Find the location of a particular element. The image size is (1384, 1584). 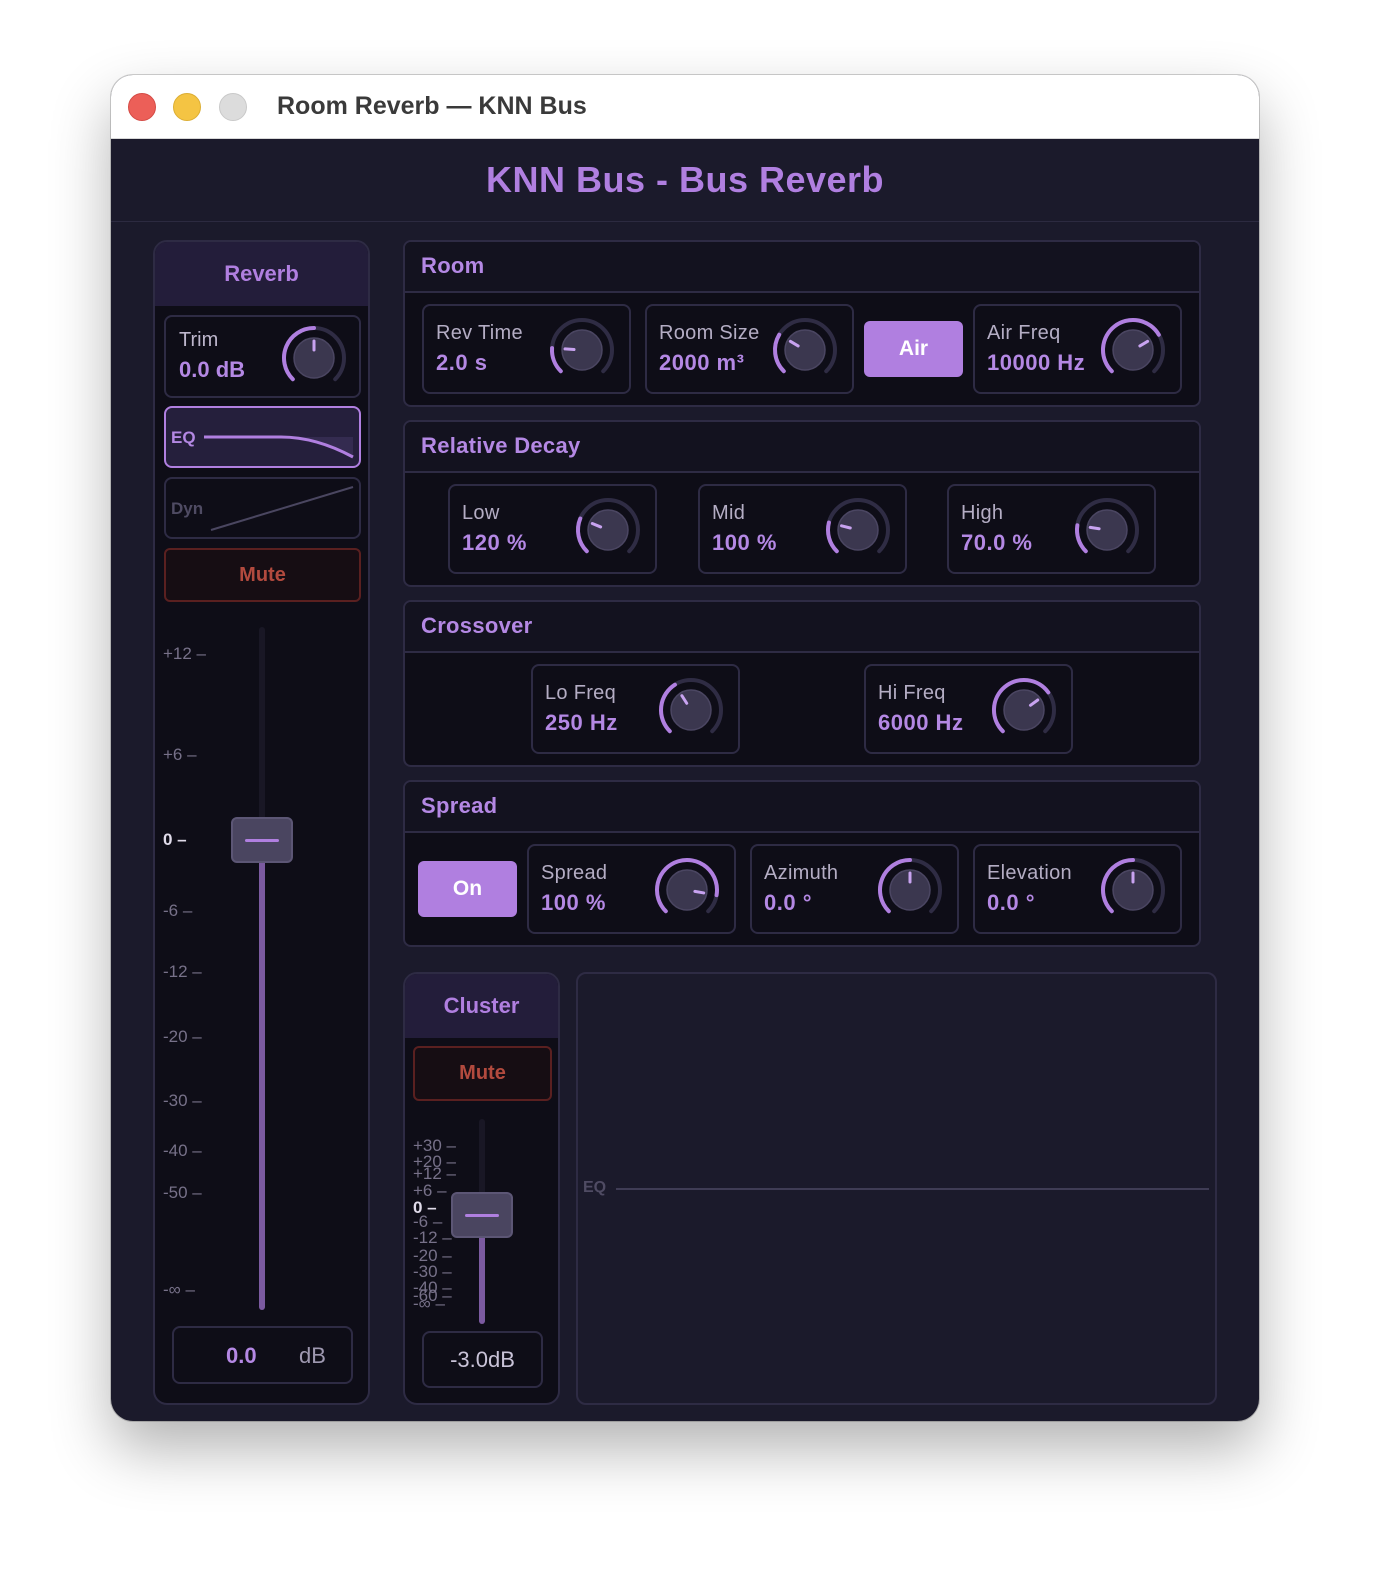

fader-scale-label: -40 – is located at coordinates (182, 1150).